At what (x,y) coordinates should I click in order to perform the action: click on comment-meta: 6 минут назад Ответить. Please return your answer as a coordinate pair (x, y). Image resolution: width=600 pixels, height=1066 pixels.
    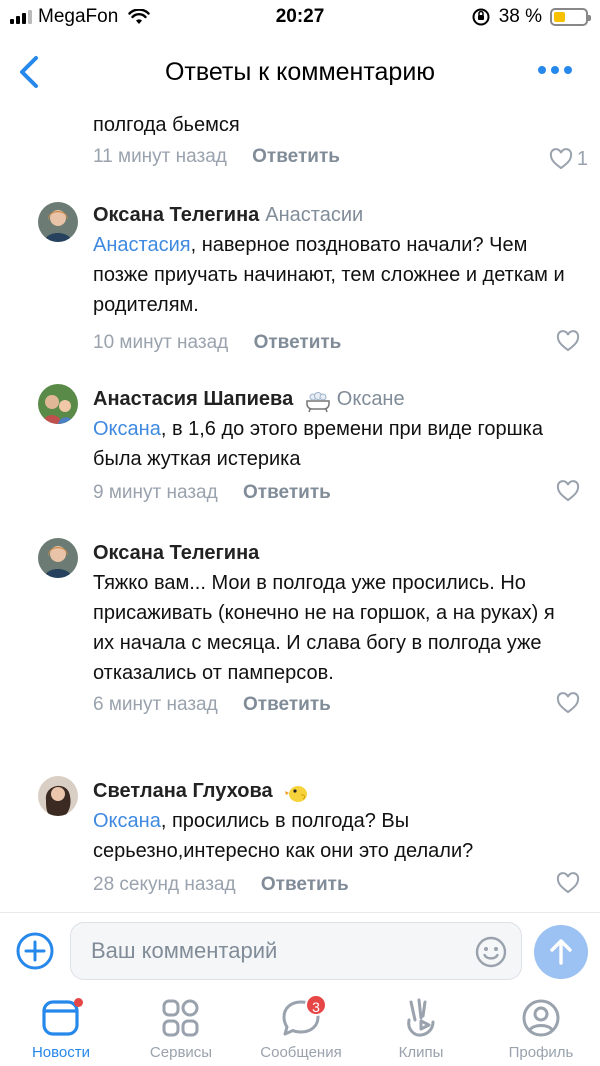
    Looking at the image, I should click on (336, 705).